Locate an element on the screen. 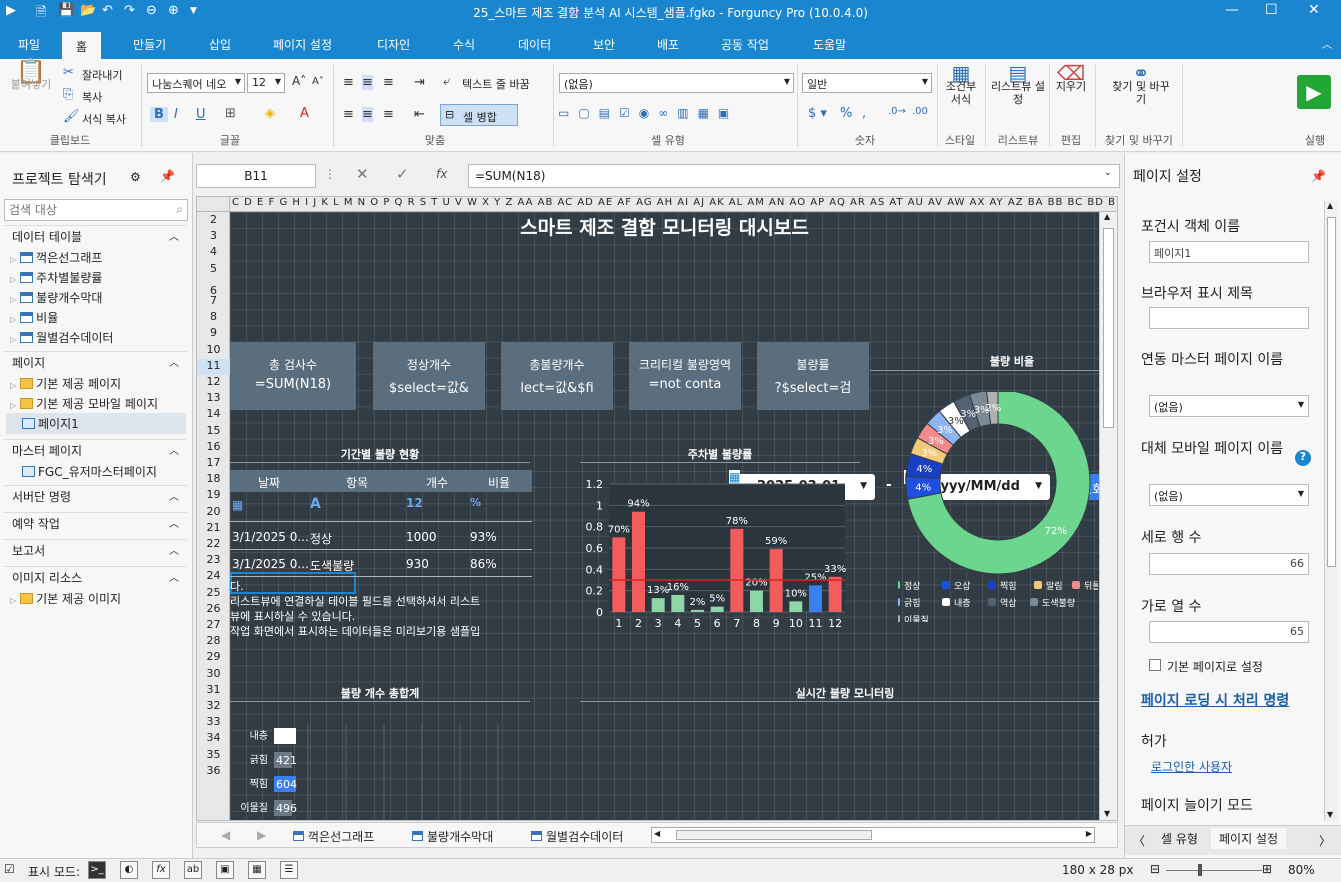 This screenshot has width=1341, height=882. align-middle-icon: ≡ is located at coordinates (367, 82).